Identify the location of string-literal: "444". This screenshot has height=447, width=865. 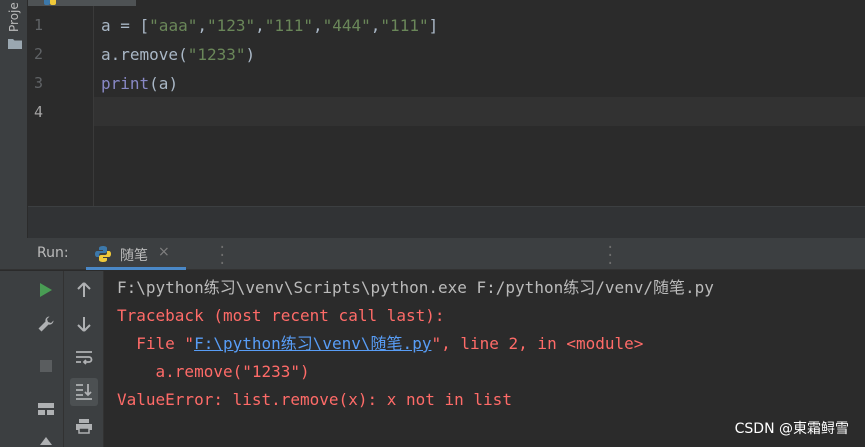
(346, 25).